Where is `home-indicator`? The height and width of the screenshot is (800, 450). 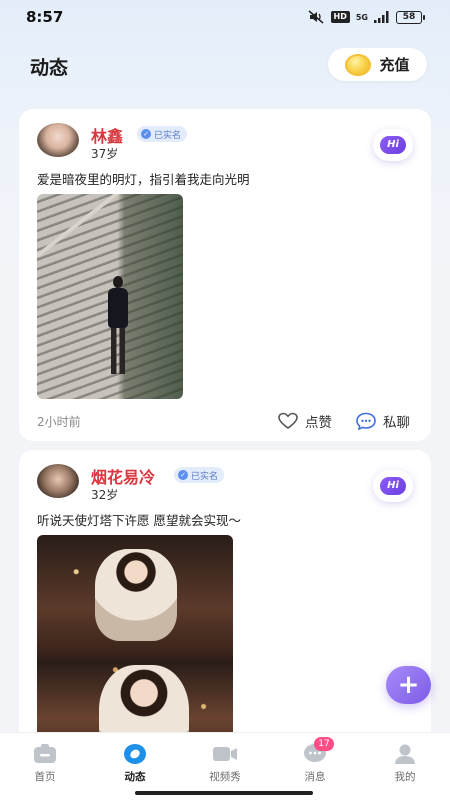 home-indicator is located at coordinates (224, 793).